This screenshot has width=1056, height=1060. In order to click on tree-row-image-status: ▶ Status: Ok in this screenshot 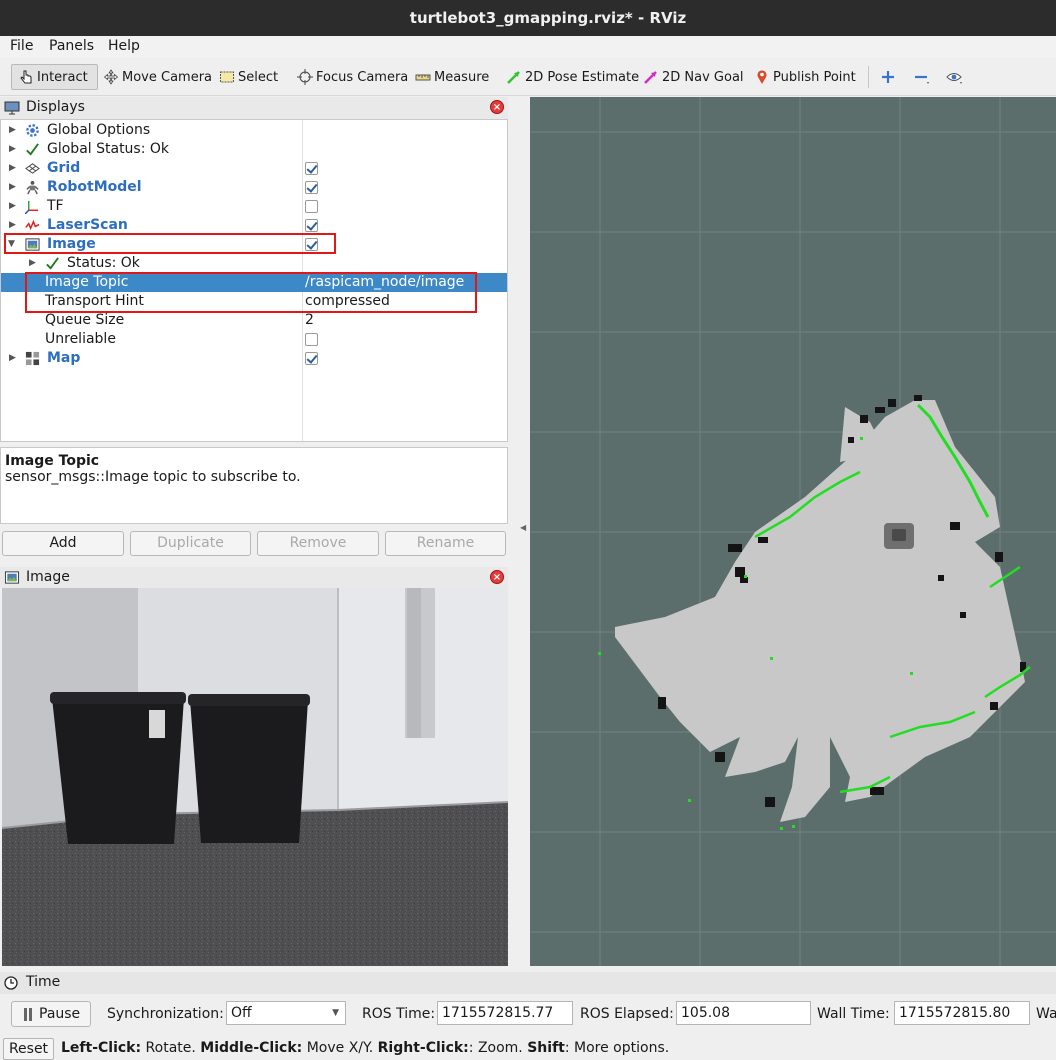, I will do `click(254, 263)`.